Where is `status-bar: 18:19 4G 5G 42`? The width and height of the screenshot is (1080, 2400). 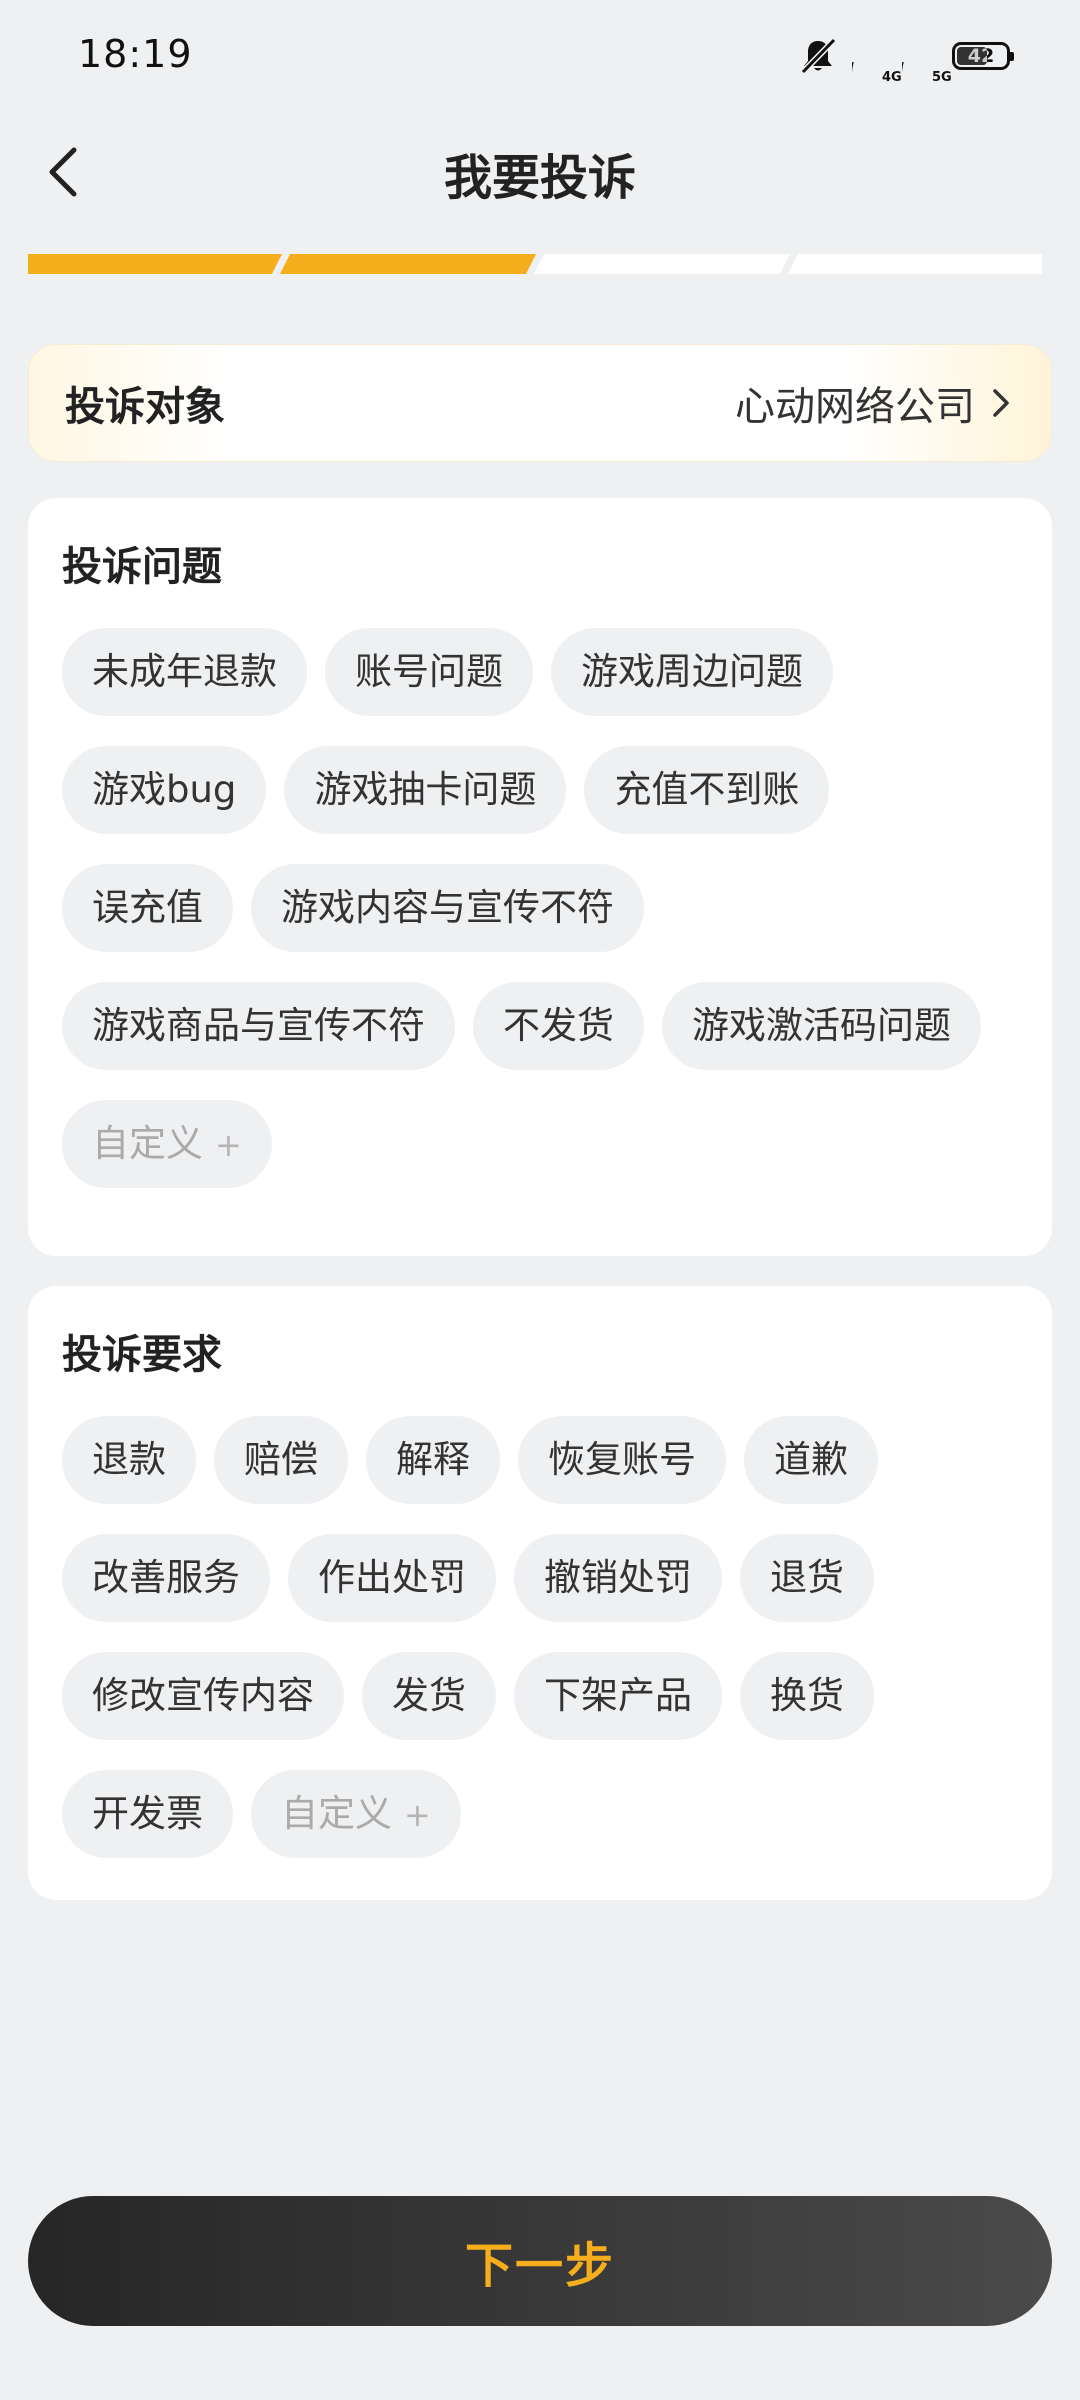 status-bar: 18:19 4G 5G 42 is located at coordinates (540, 61).